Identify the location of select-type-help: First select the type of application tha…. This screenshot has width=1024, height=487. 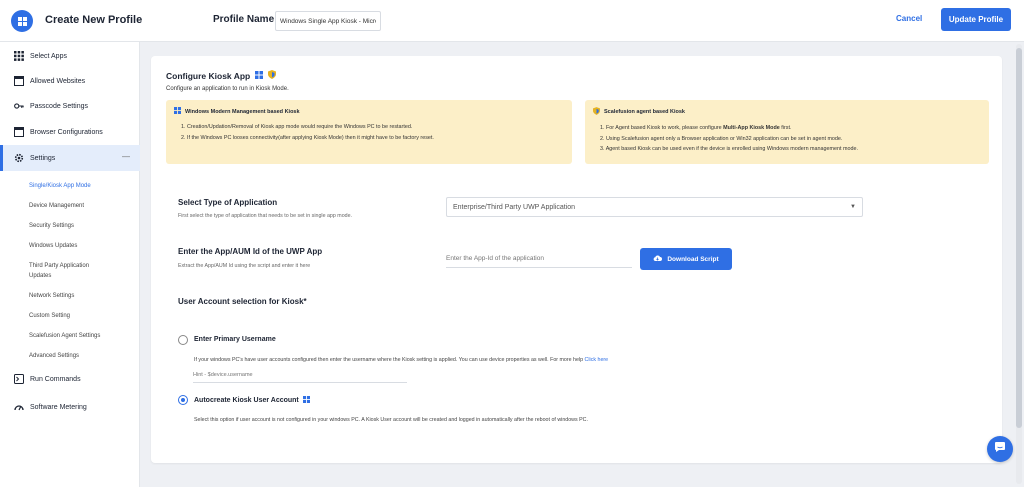
(265, 216).